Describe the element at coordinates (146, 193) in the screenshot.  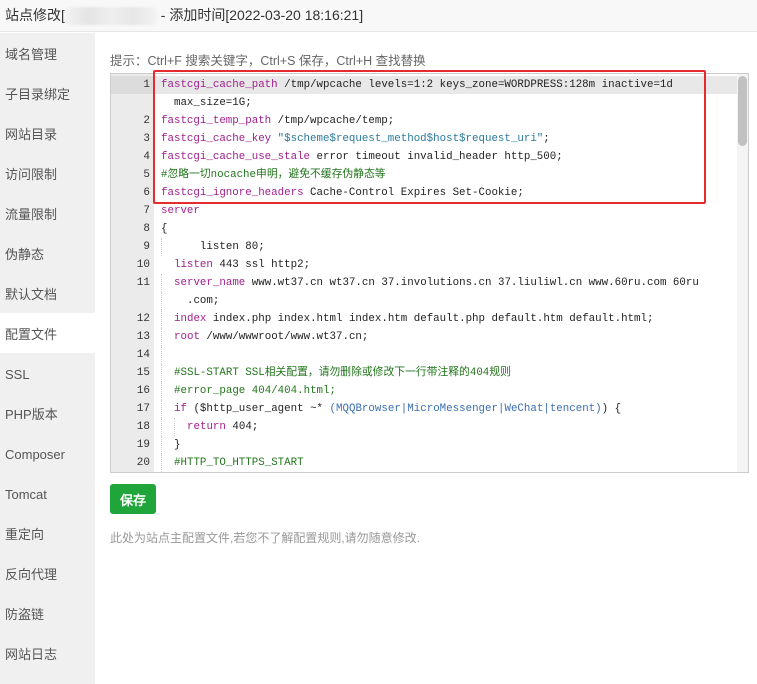
I see `line-number: 6` at that location.